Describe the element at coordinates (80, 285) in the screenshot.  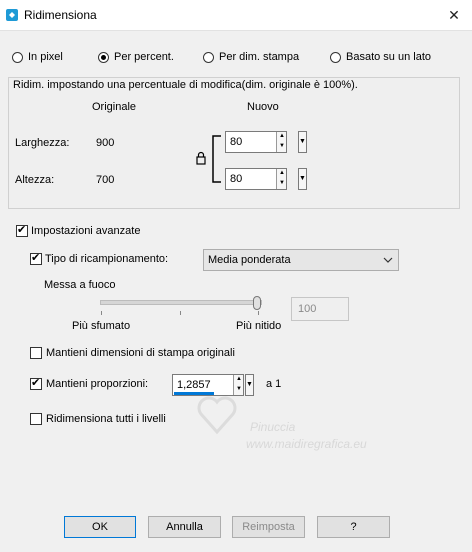
I see `focus-label: Messa a fuoco` at that location.